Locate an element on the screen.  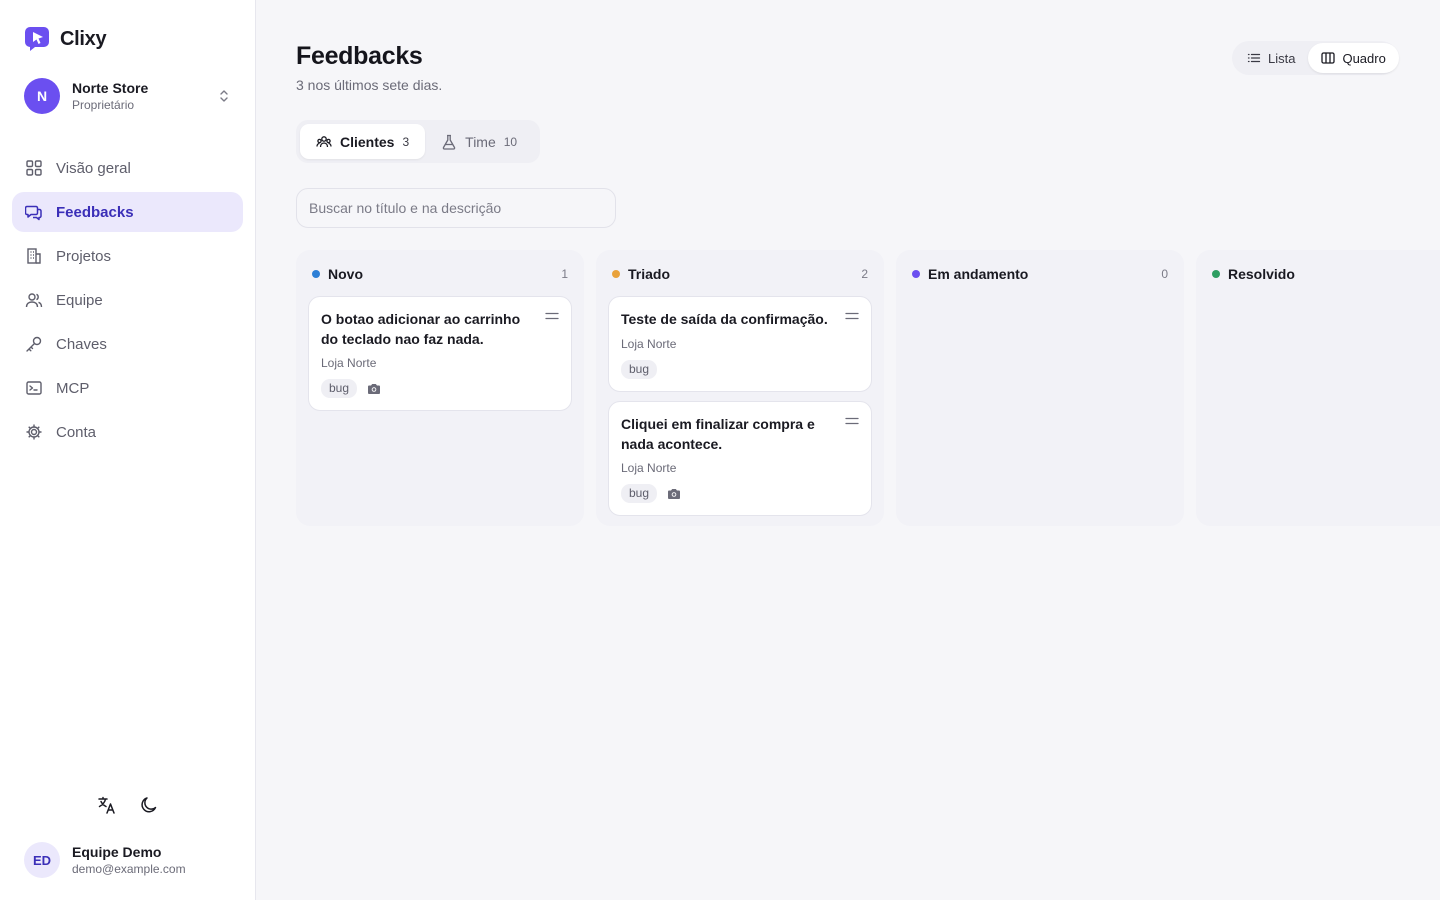
column-header: Triado 2 is located at coordinates (740, 274).